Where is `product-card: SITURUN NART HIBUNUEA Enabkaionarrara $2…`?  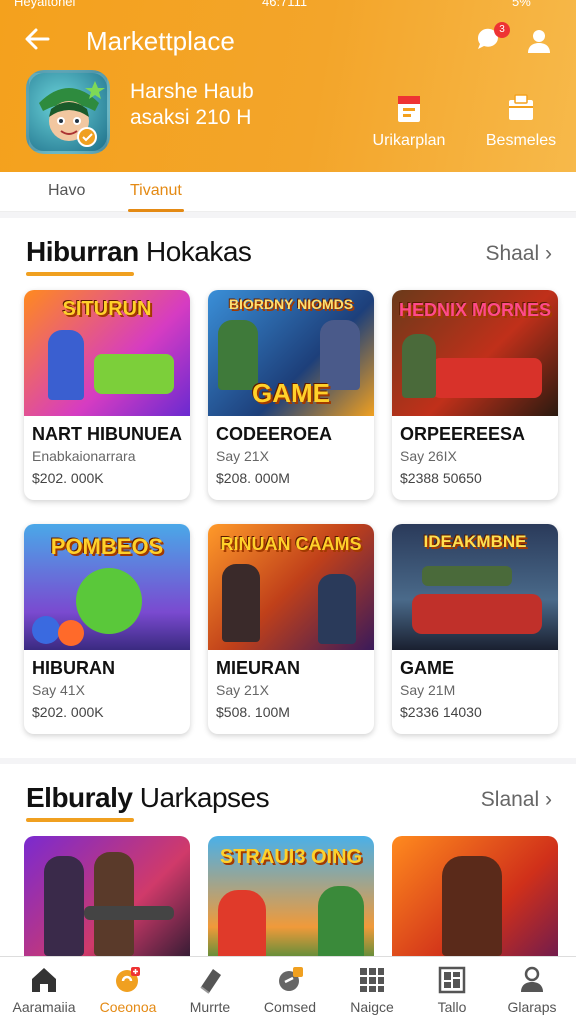
product-card: SITURUN NART HIBUNUEA Enabkaionarrara $2… is located at coordinates (107, 395).